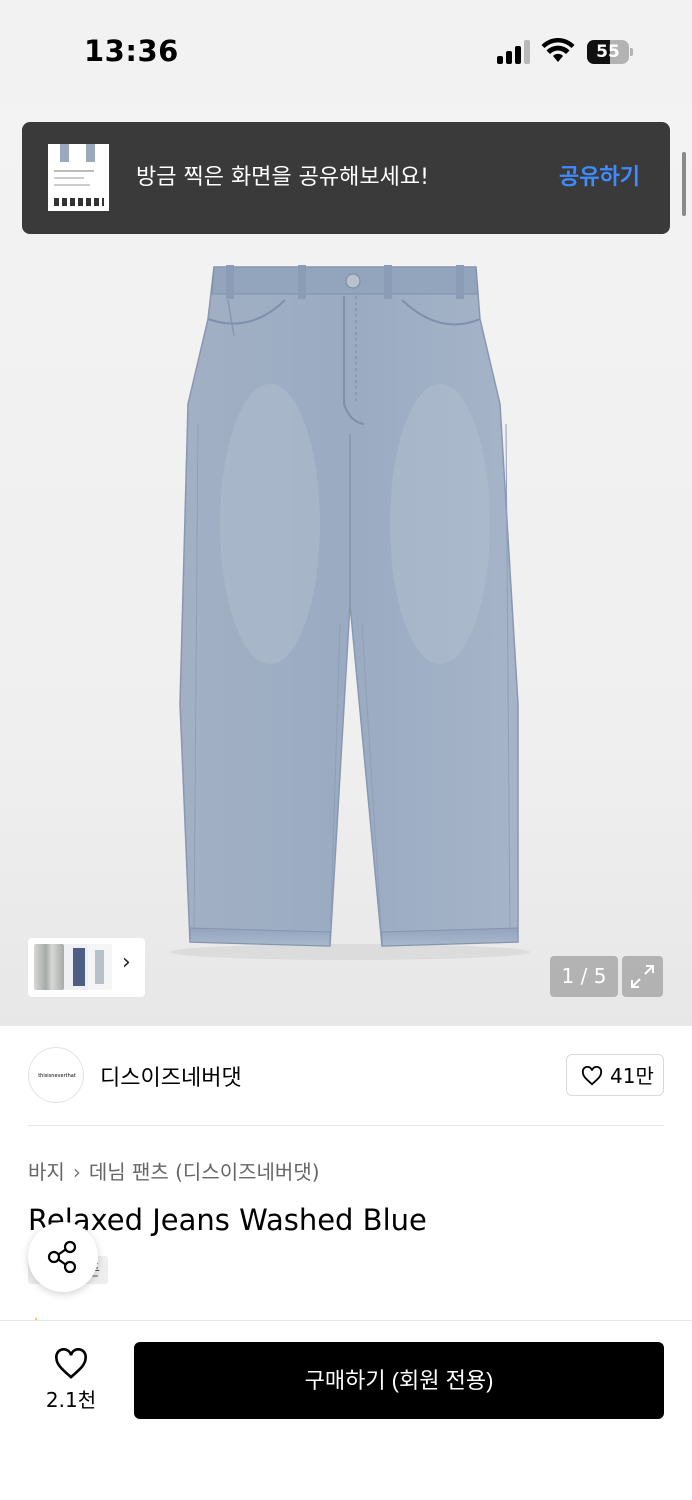 This screenshot has width=692, height=1500. What do you see at coordinates (46, 1172) in the screenshot?
I see `breadcrumb-item: 바지` at bounding box center [46, 1172].